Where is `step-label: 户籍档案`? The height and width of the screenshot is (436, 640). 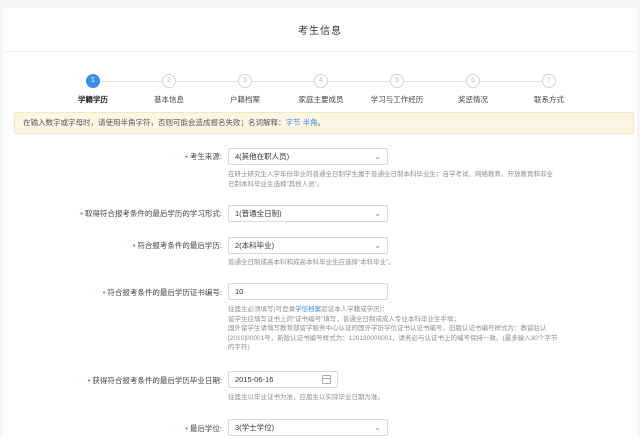 step-label: 户籍档案 is located at coordinates (245, 99).